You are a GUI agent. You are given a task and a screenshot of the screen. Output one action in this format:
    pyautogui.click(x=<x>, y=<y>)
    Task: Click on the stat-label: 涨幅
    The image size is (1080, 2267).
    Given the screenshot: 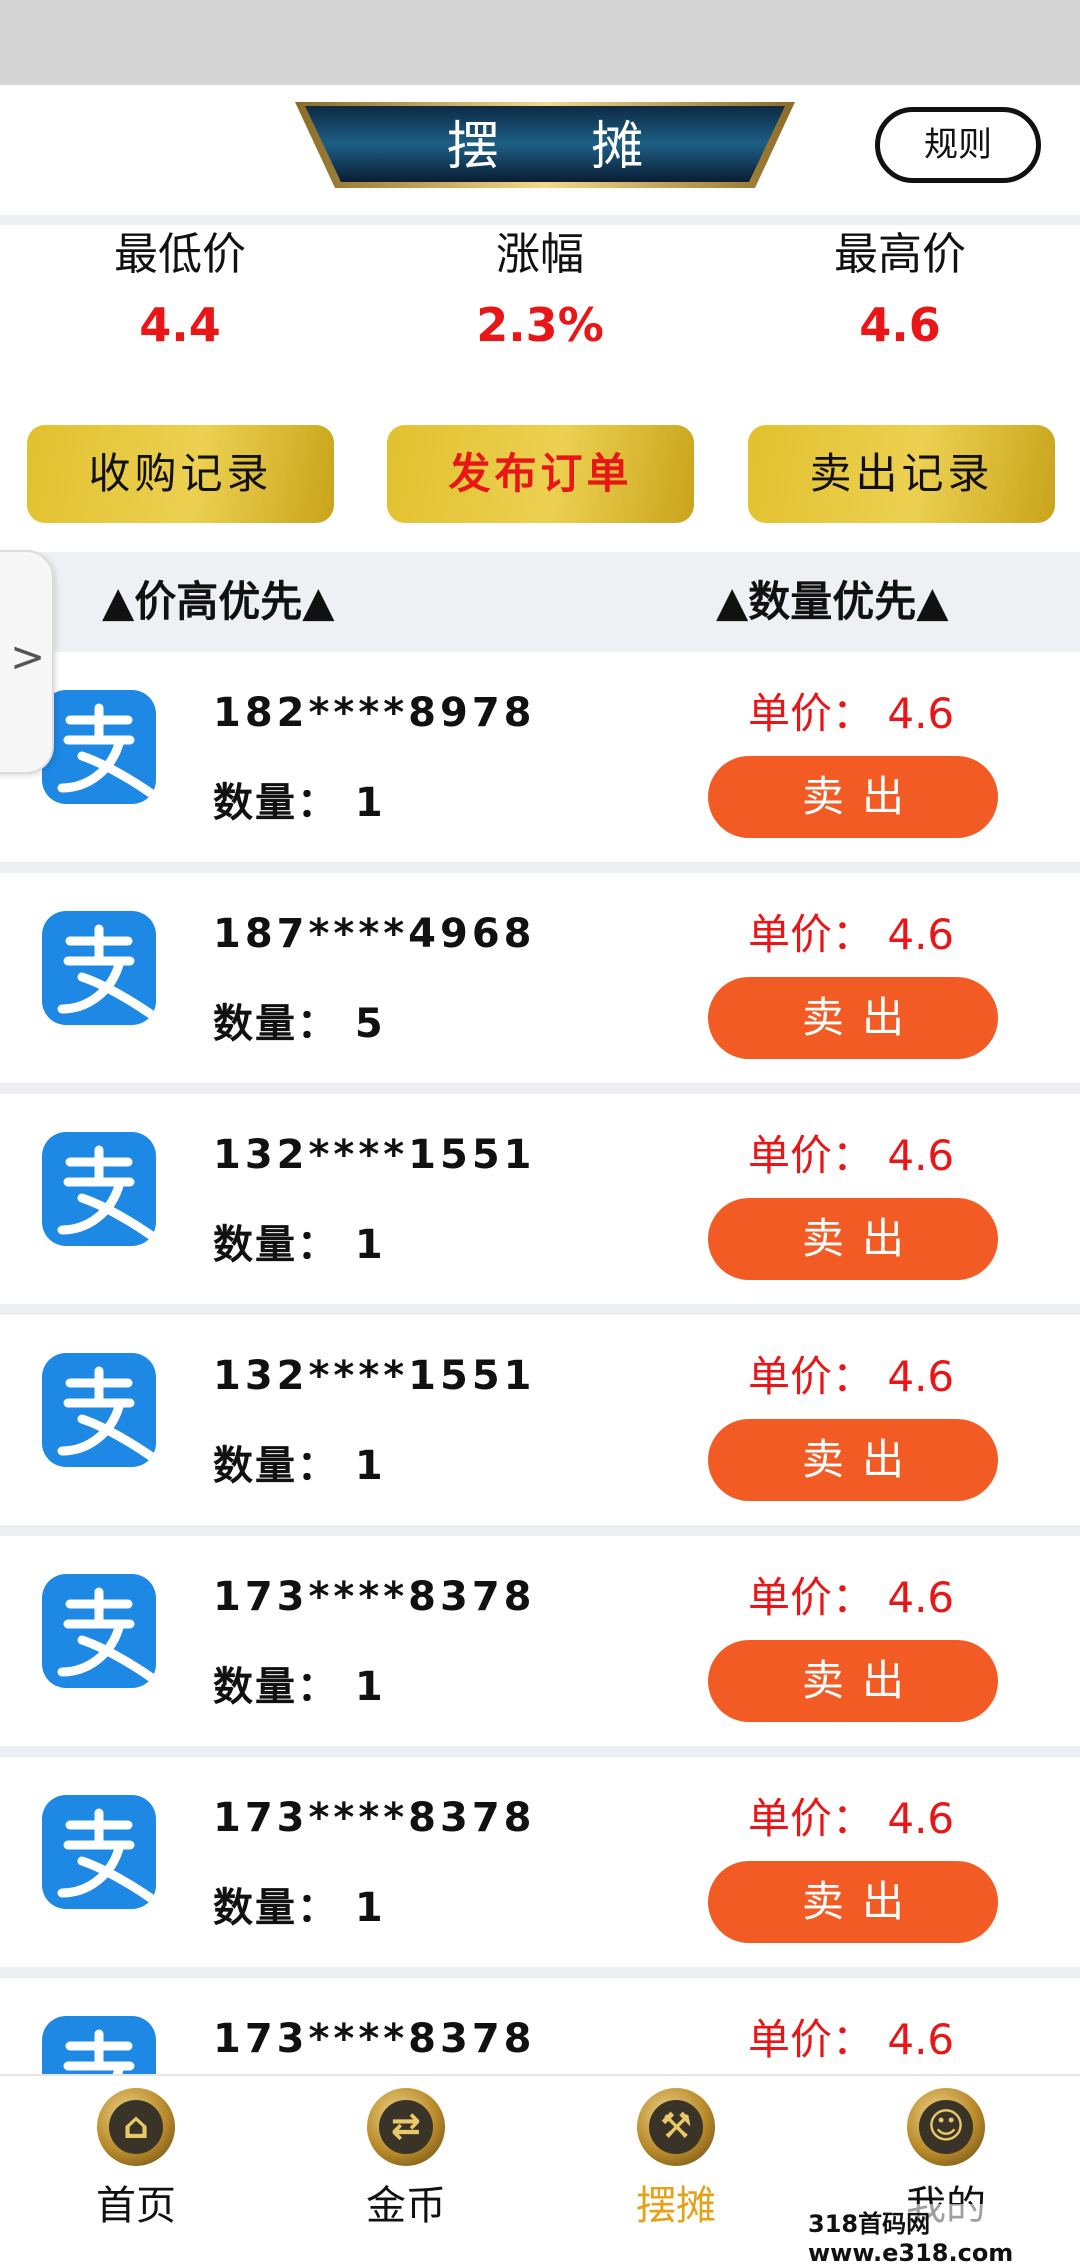 What is the action you would take?
    pyautogui.click(x=540, y=254)
    